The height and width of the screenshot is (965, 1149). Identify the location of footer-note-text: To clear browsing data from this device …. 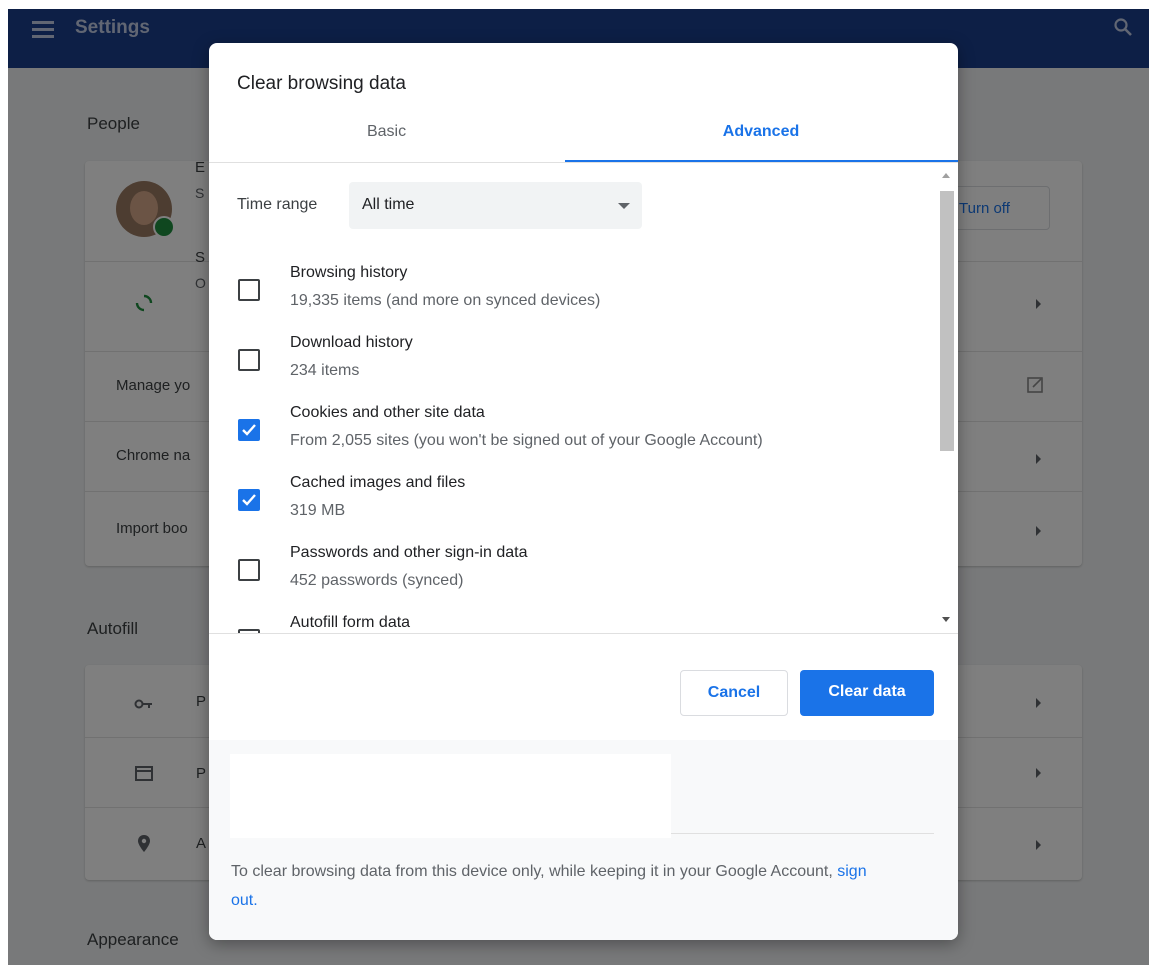
(532, 871).